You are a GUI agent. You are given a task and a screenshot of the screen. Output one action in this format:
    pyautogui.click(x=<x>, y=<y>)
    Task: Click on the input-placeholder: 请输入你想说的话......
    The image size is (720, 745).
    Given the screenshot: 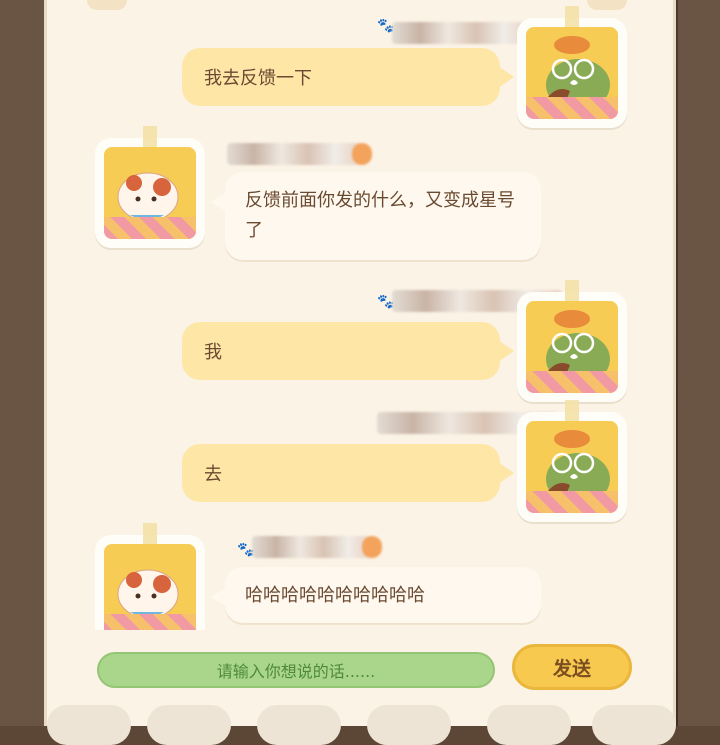 What is the action you would take?
    pyautogui.click(x=296, y=671)
    